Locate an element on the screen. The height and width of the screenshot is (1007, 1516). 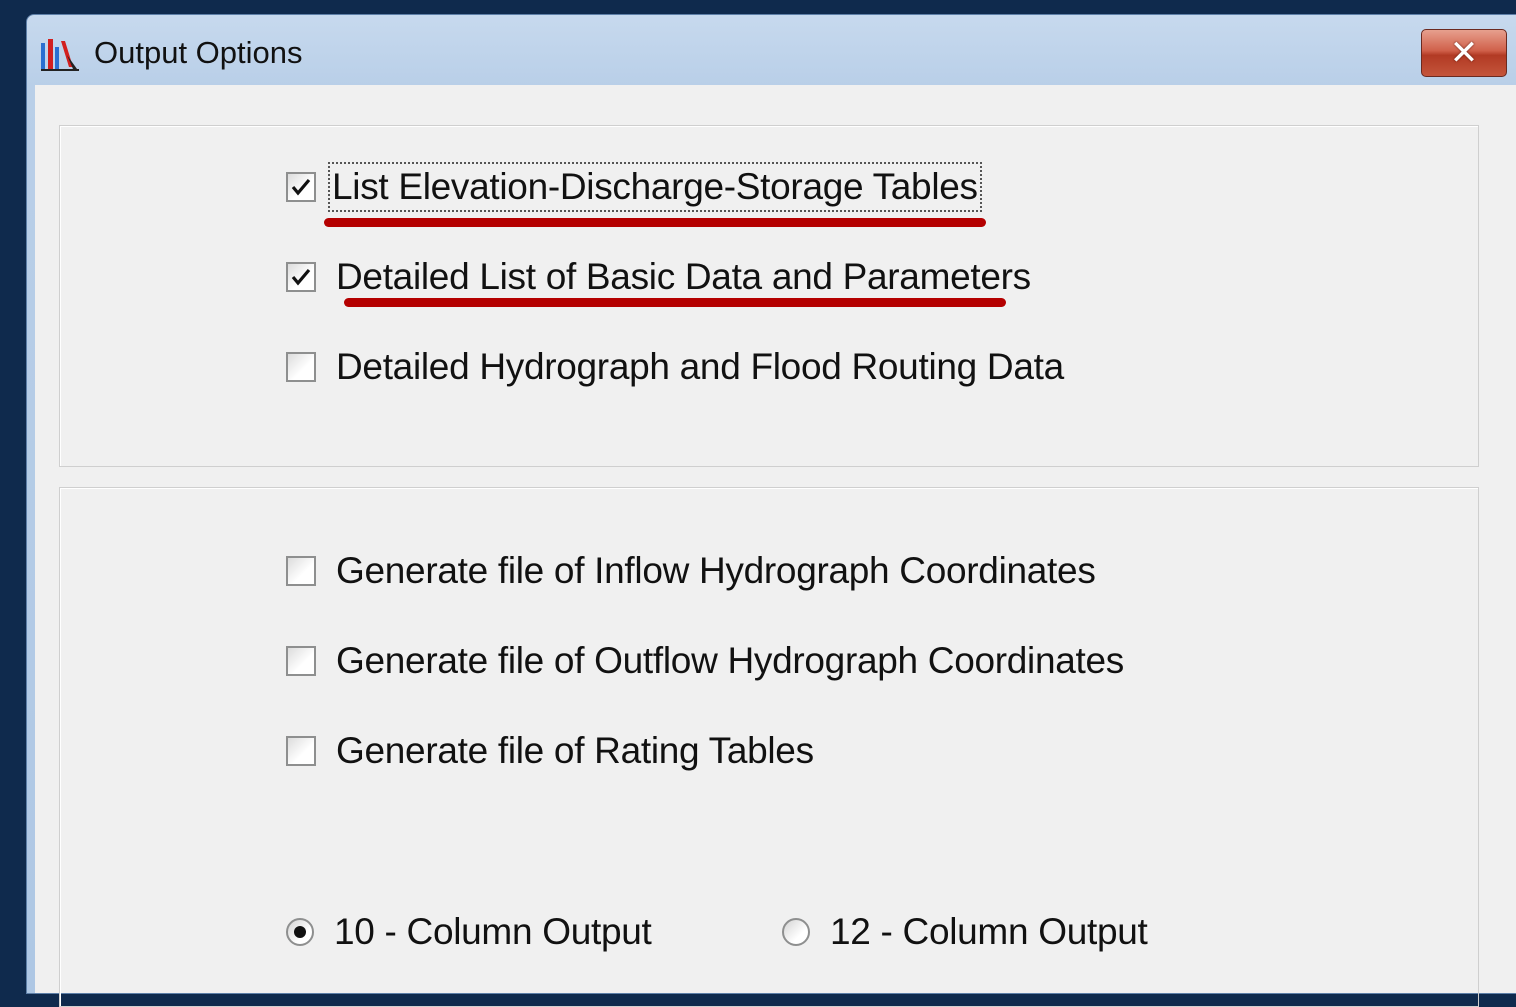
close-button: ✕ is located at coordinates (1464, 53).